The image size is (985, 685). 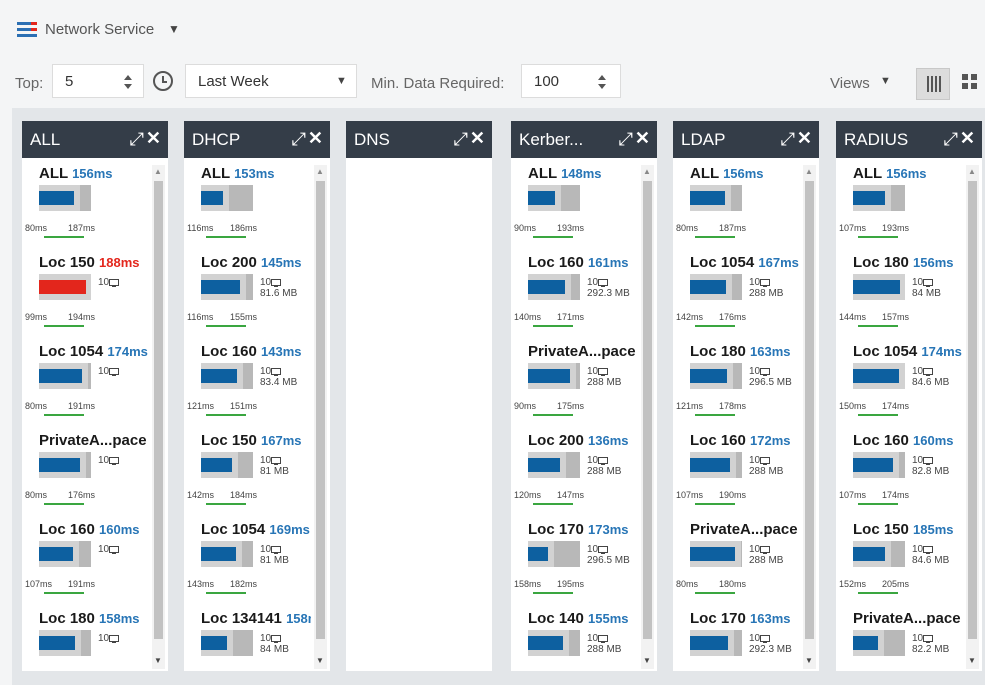 I want to click on response-range: 107ms 174ms, so click(x=892, y=497).